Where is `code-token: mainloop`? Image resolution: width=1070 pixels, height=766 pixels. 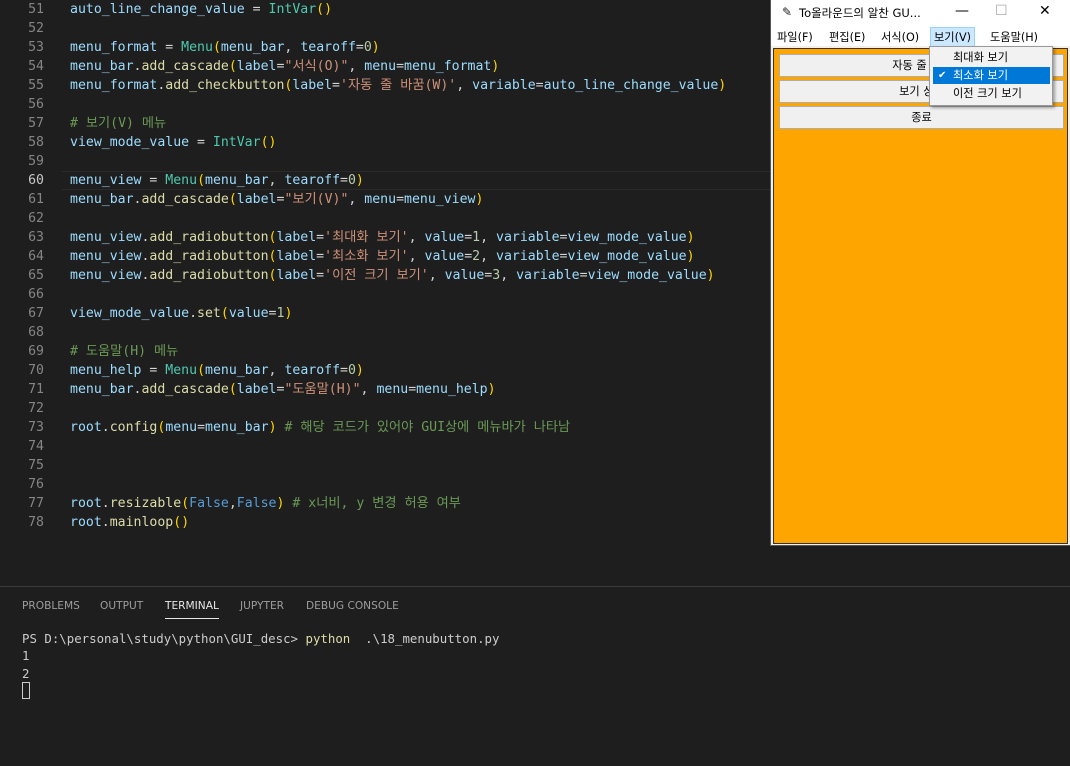 code-token: mainloop is located at coordinates (141, 522).